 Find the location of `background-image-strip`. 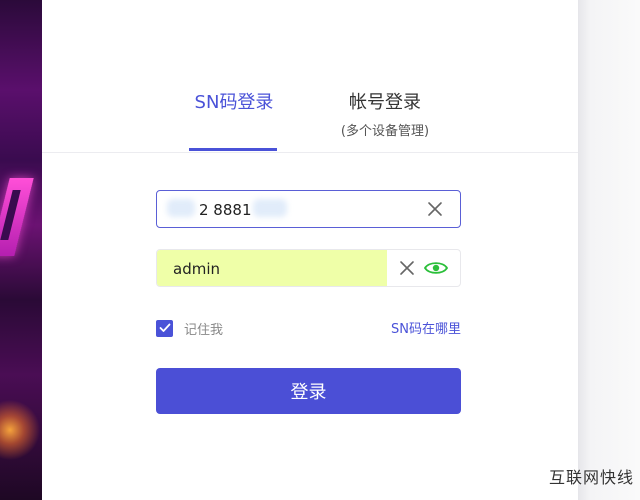

background-image-strip is located at coordinates (21, 250).